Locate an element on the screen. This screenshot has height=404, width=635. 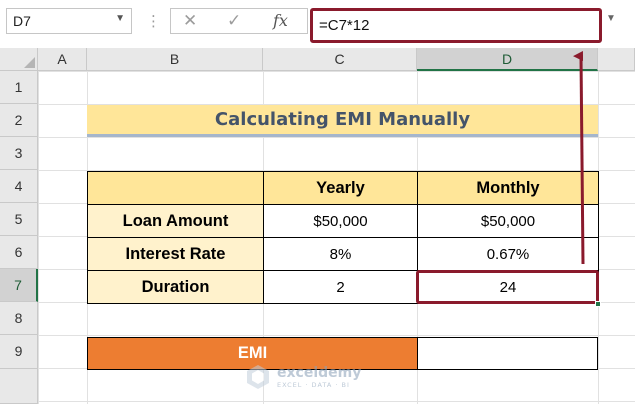
row-header-7: 7 is located at coordinates (19, 285).